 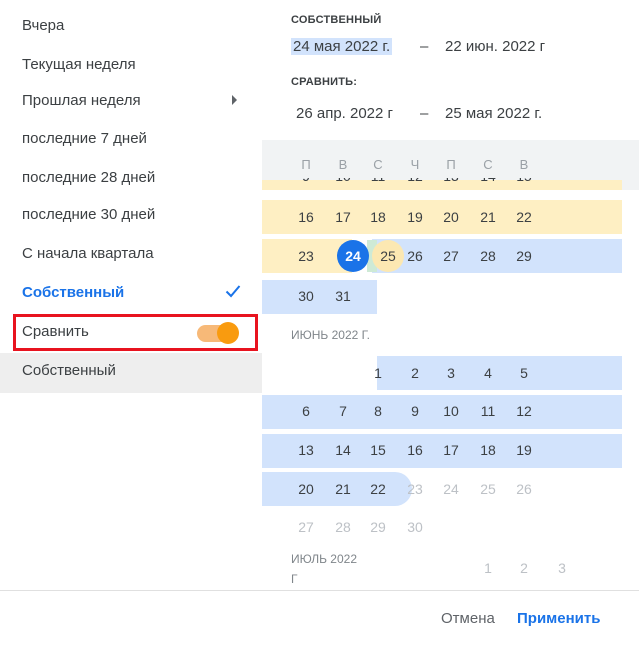 I want to click on range-start-value: 24 мая 2022 г., so click(x=342, y=46).